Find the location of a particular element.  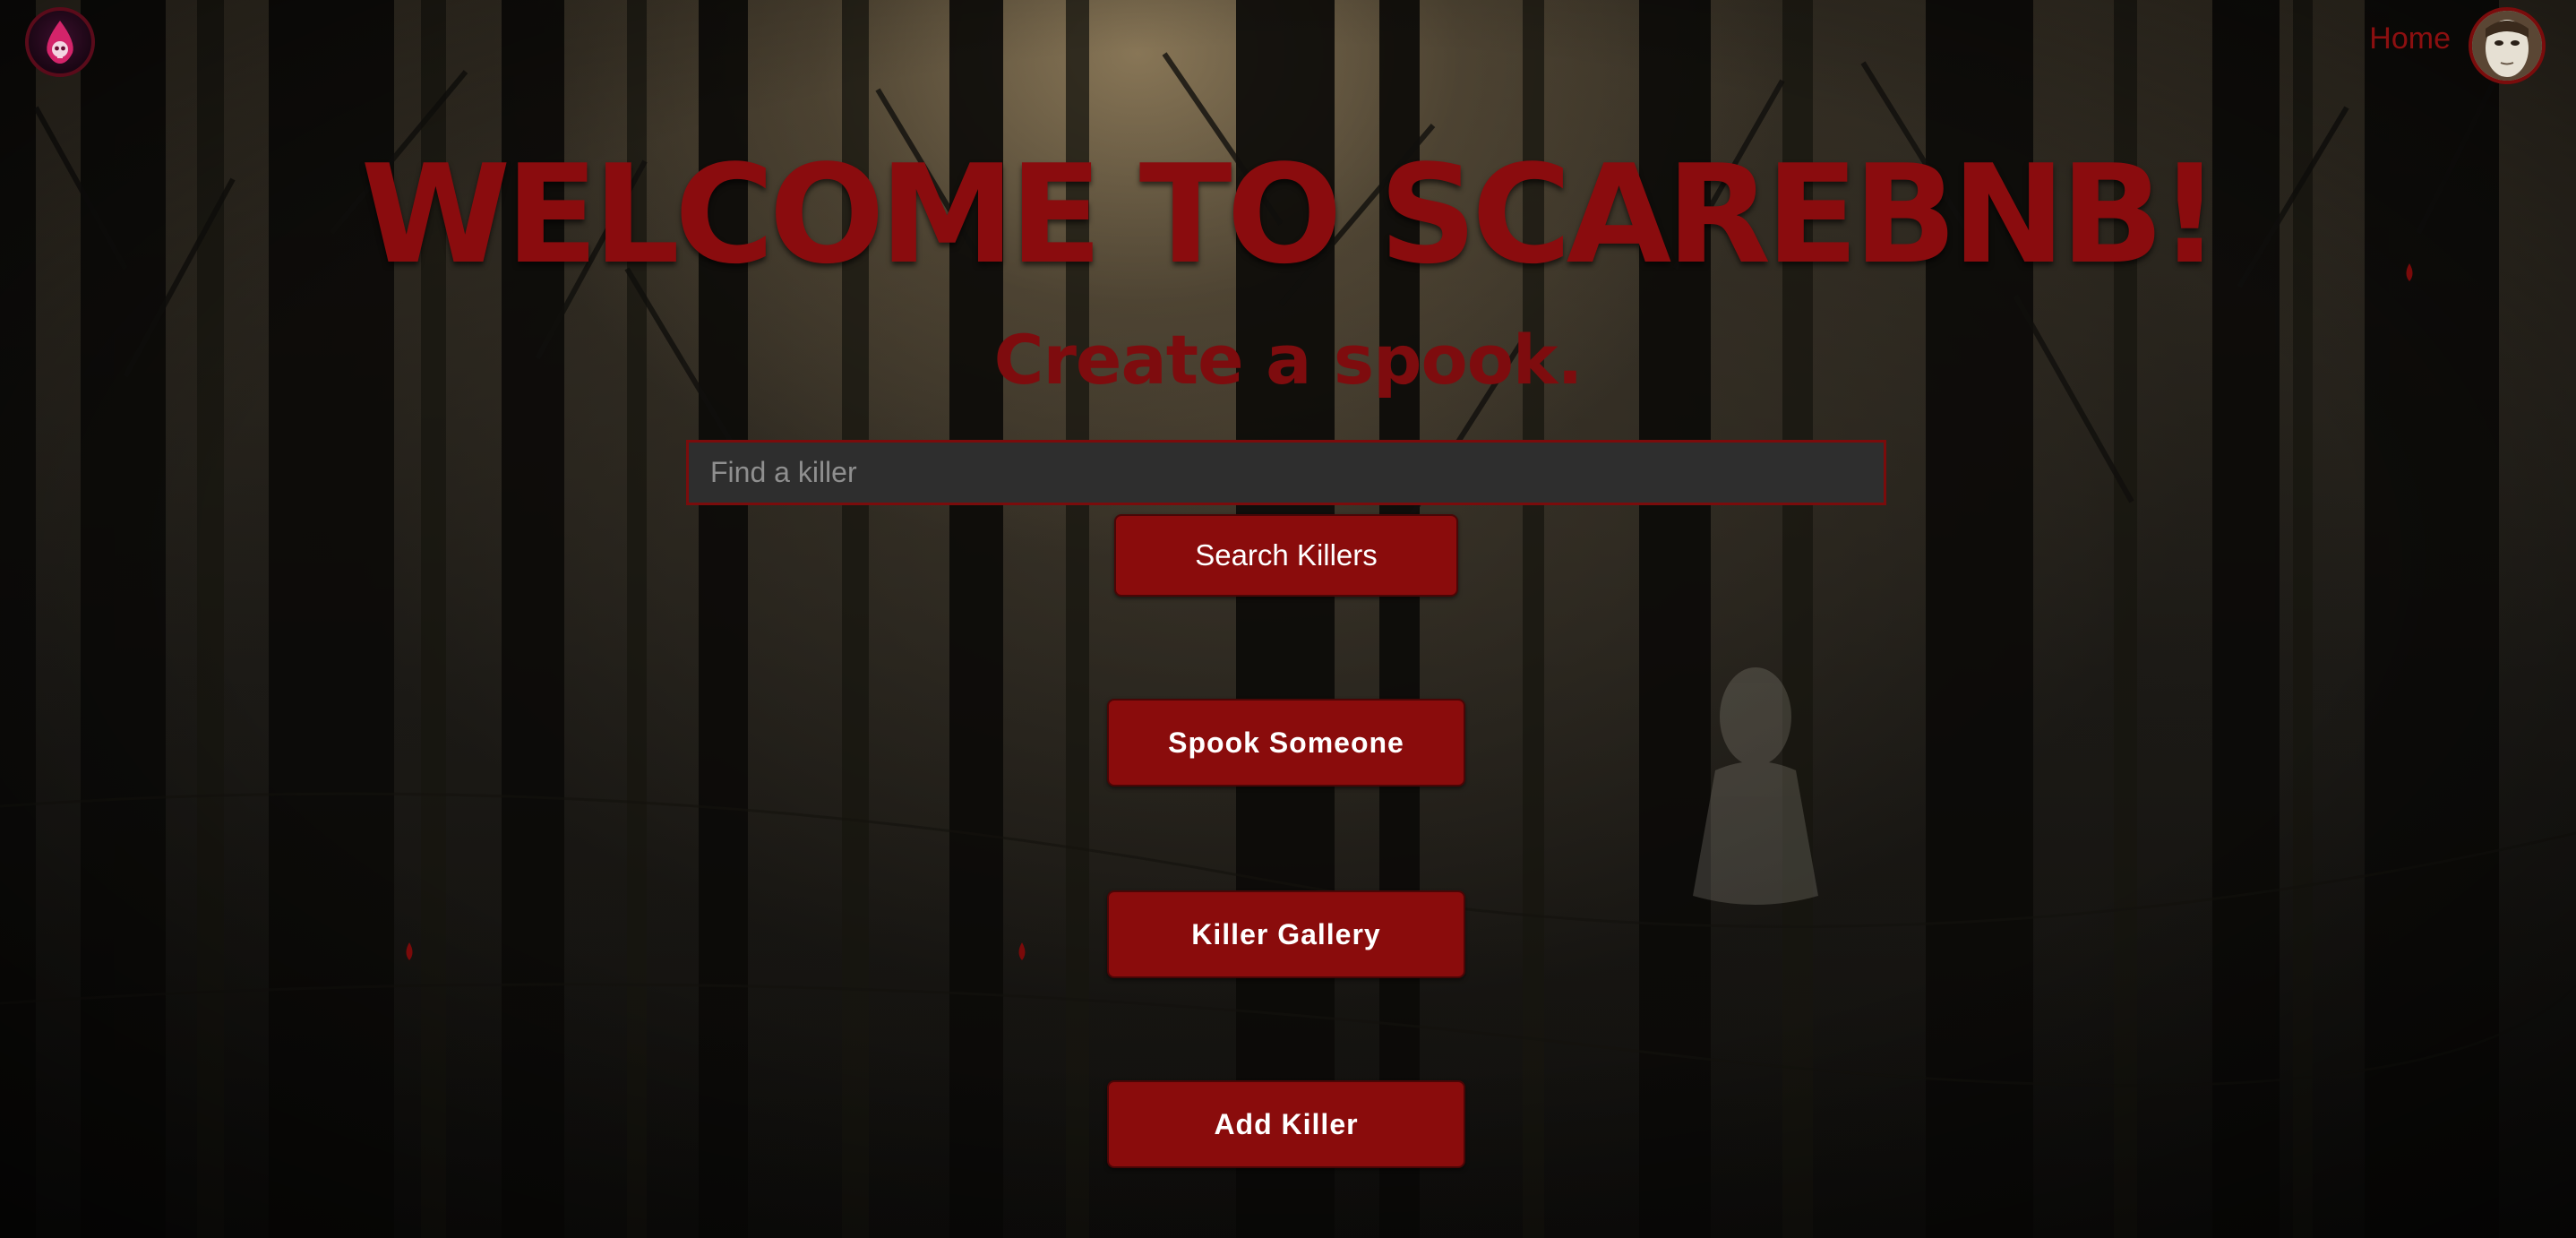

skull-logo-icon is located at coordinates (60, 42).